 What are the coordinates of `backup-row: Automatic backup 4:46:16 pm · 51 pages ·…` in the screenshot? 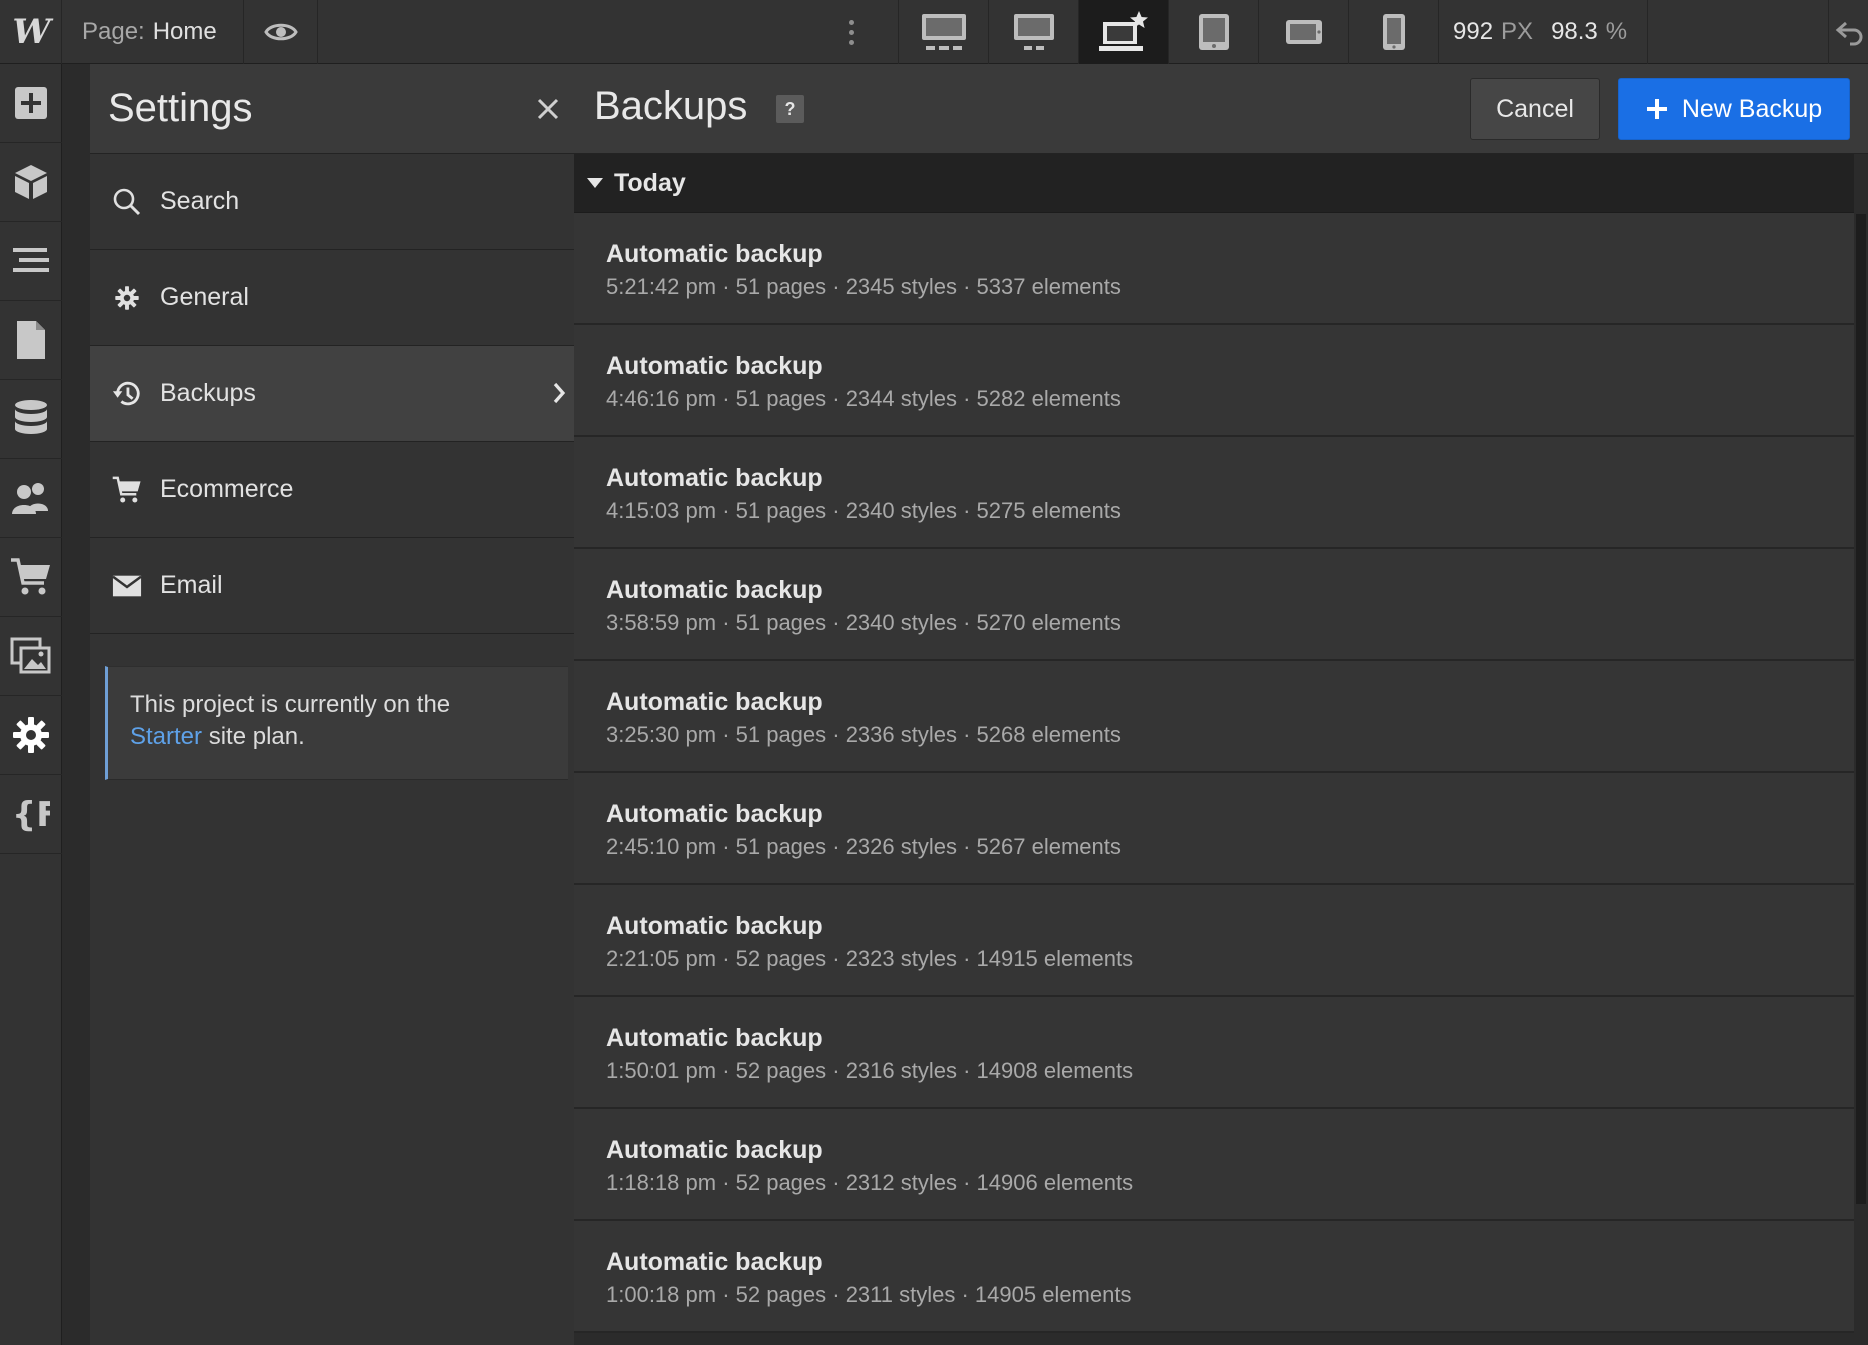 It's located at (1214, 381).